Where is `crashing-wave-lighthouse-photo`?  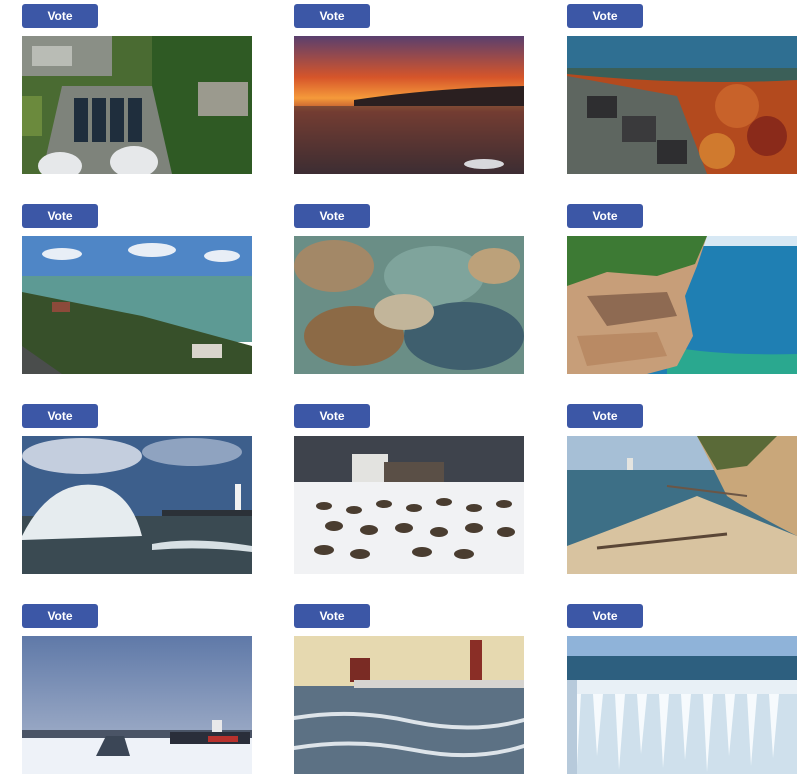 crashing-wave-lighthouse-photo is located at coordinates (137, 505).